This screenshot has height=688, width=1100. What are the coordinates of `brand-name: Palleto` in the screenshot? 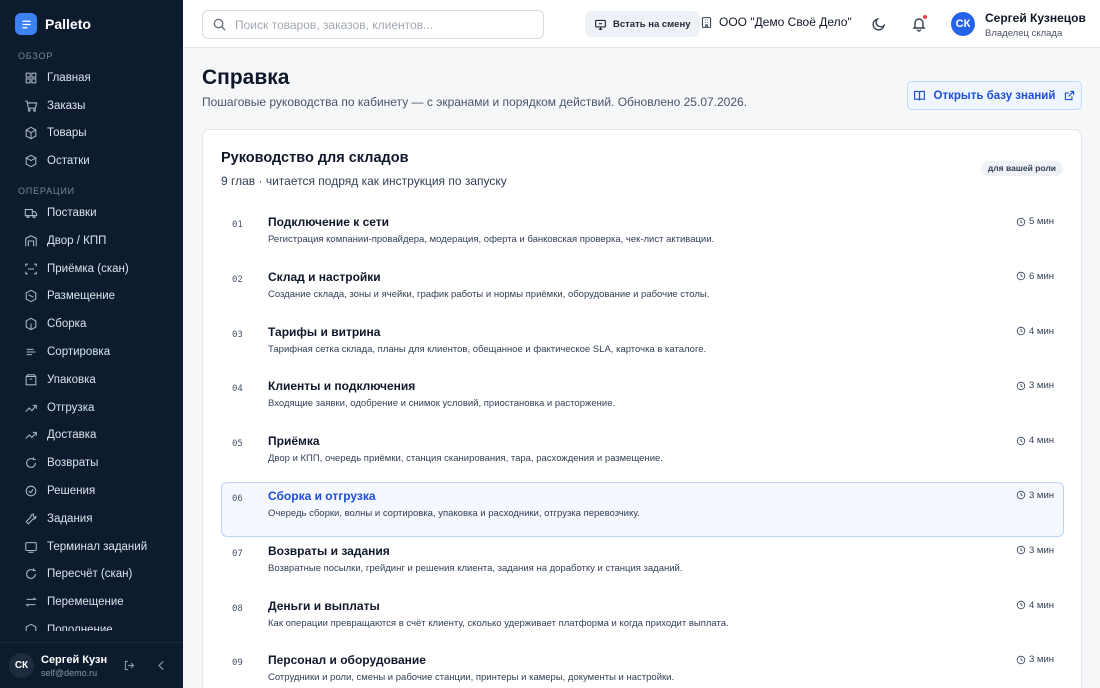 It's located at (68, 24).